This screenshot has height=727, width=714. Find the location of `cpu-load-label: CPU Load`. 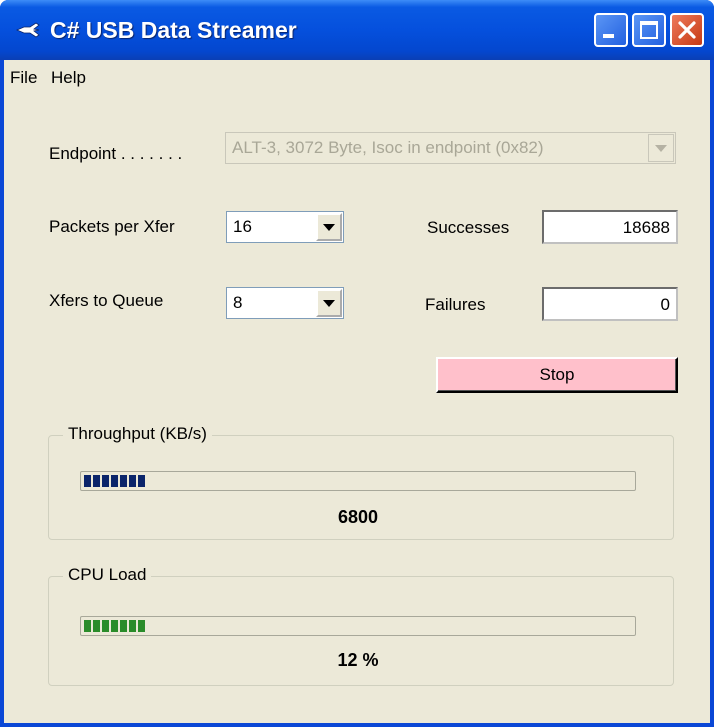

cpu-load-label: CPU Load is located at coordinates (107, 575).